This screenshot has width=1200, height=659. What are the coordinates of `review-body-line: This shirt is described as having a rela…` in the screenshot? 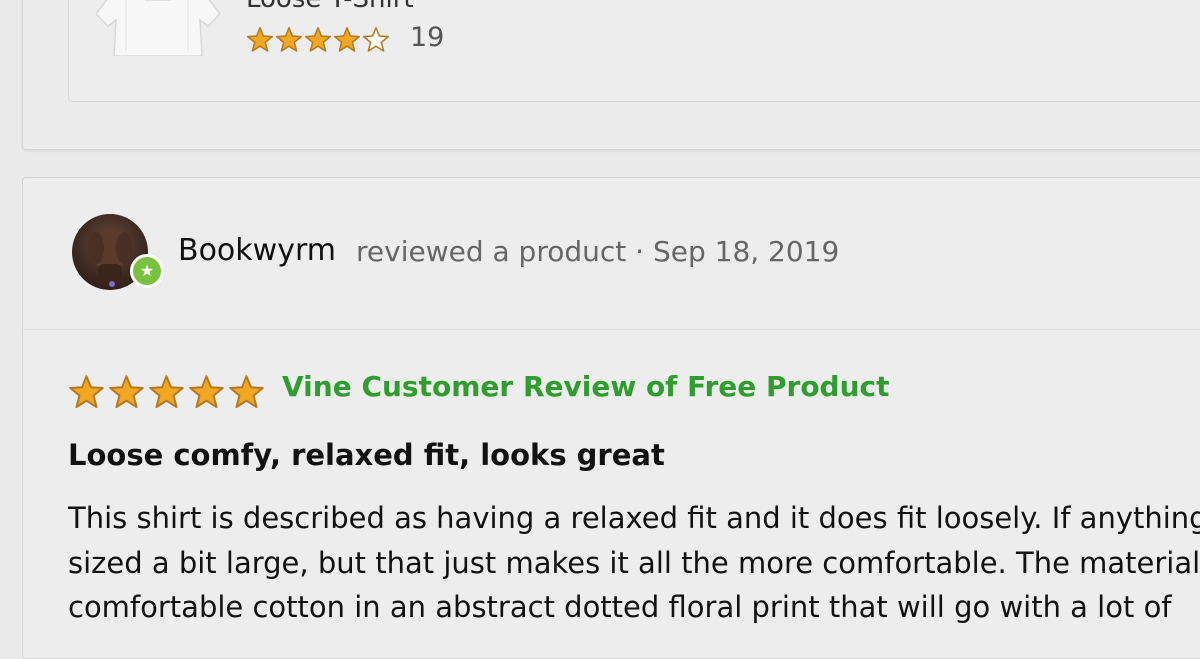 It's located at (634, 518).